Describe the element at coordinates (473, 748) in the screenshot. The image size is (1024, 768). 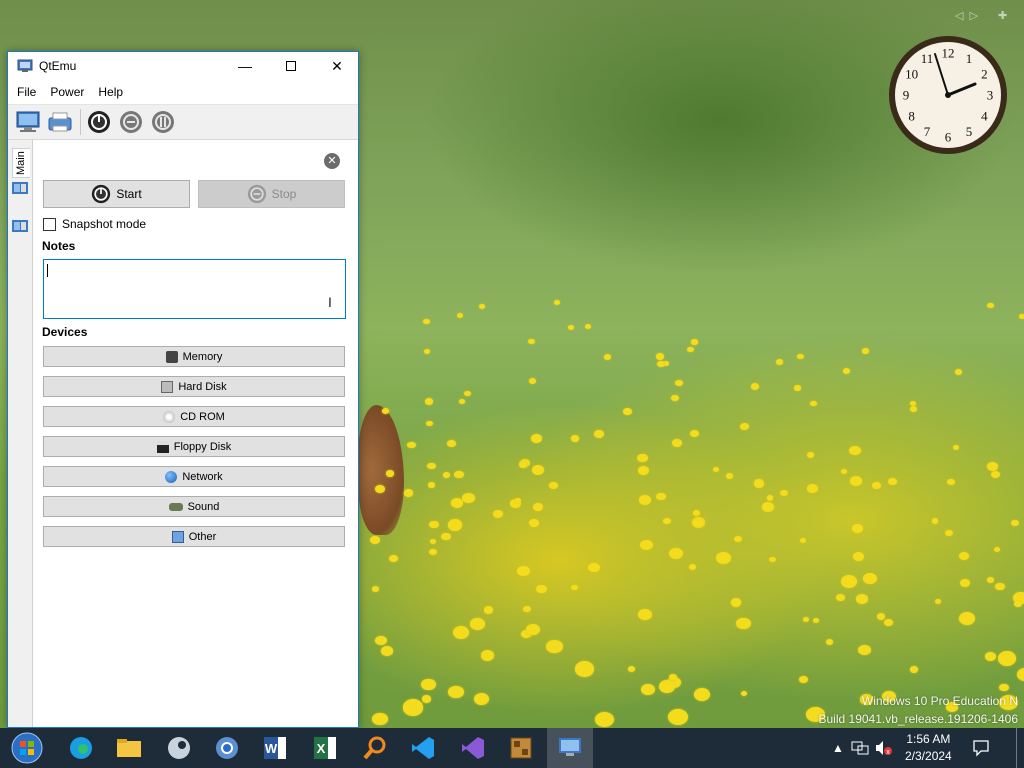
I see `taskbar-visual-studio` at that location.